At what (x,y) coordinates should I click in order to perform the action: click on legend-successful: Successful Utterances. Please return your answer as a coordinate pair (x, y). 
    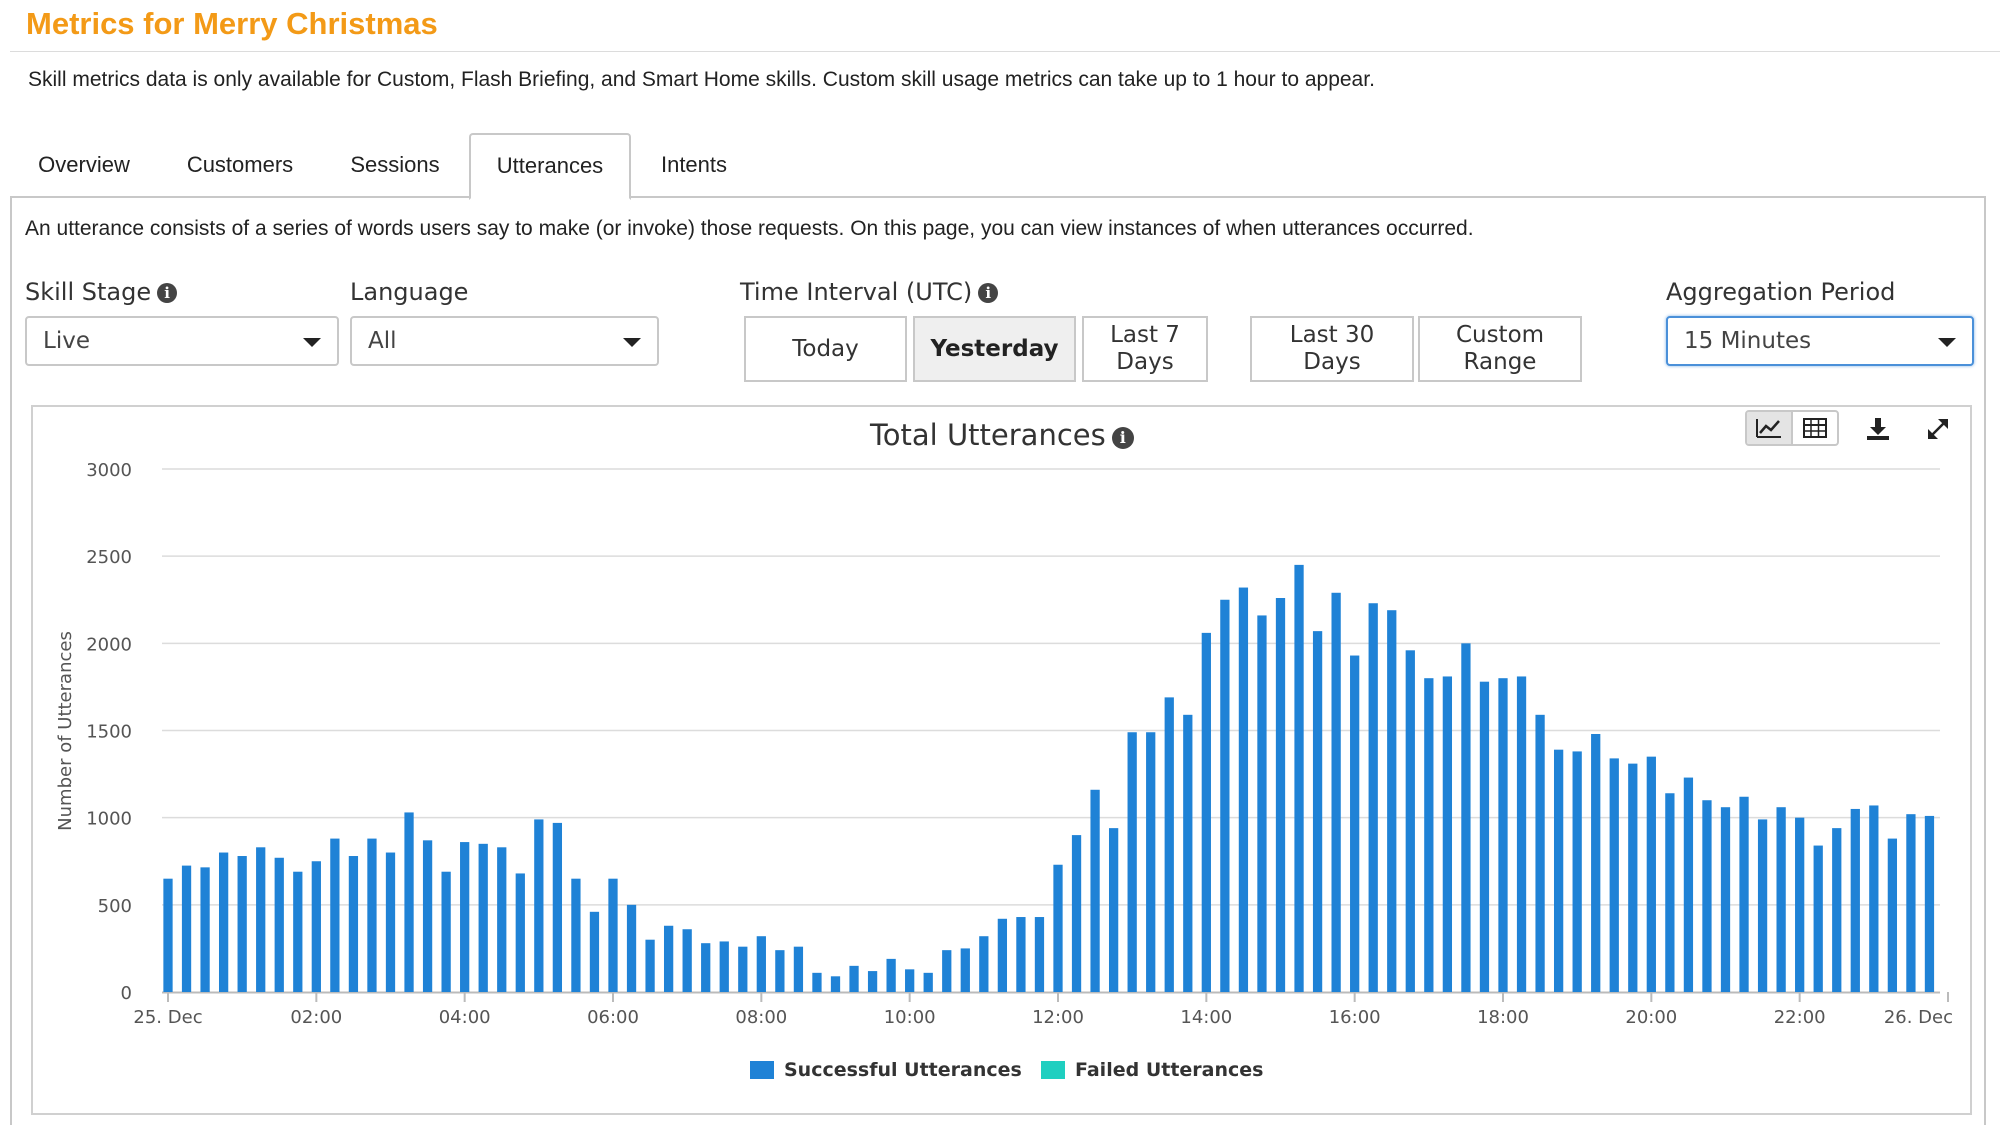
    Looking at the image, I should click on (886, 1070).